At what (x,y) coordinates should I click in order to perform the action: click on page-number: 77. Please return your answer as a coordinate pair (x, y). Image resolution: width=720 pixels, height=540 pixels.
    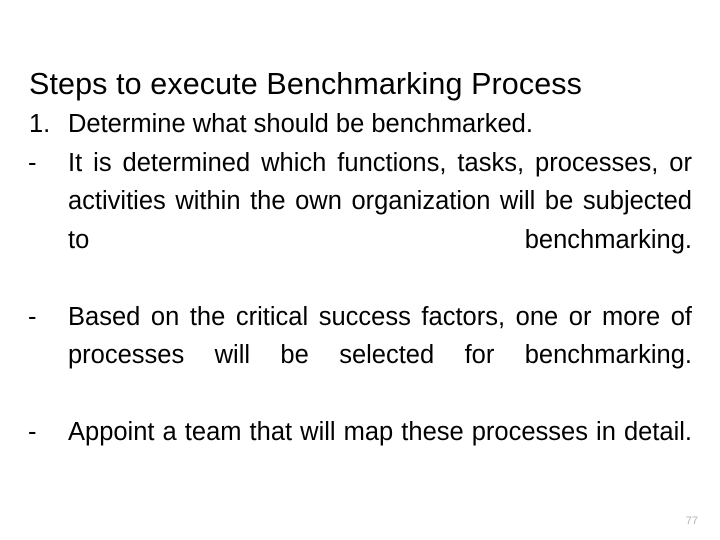
    Looking at the image, I should click on (691, 521).